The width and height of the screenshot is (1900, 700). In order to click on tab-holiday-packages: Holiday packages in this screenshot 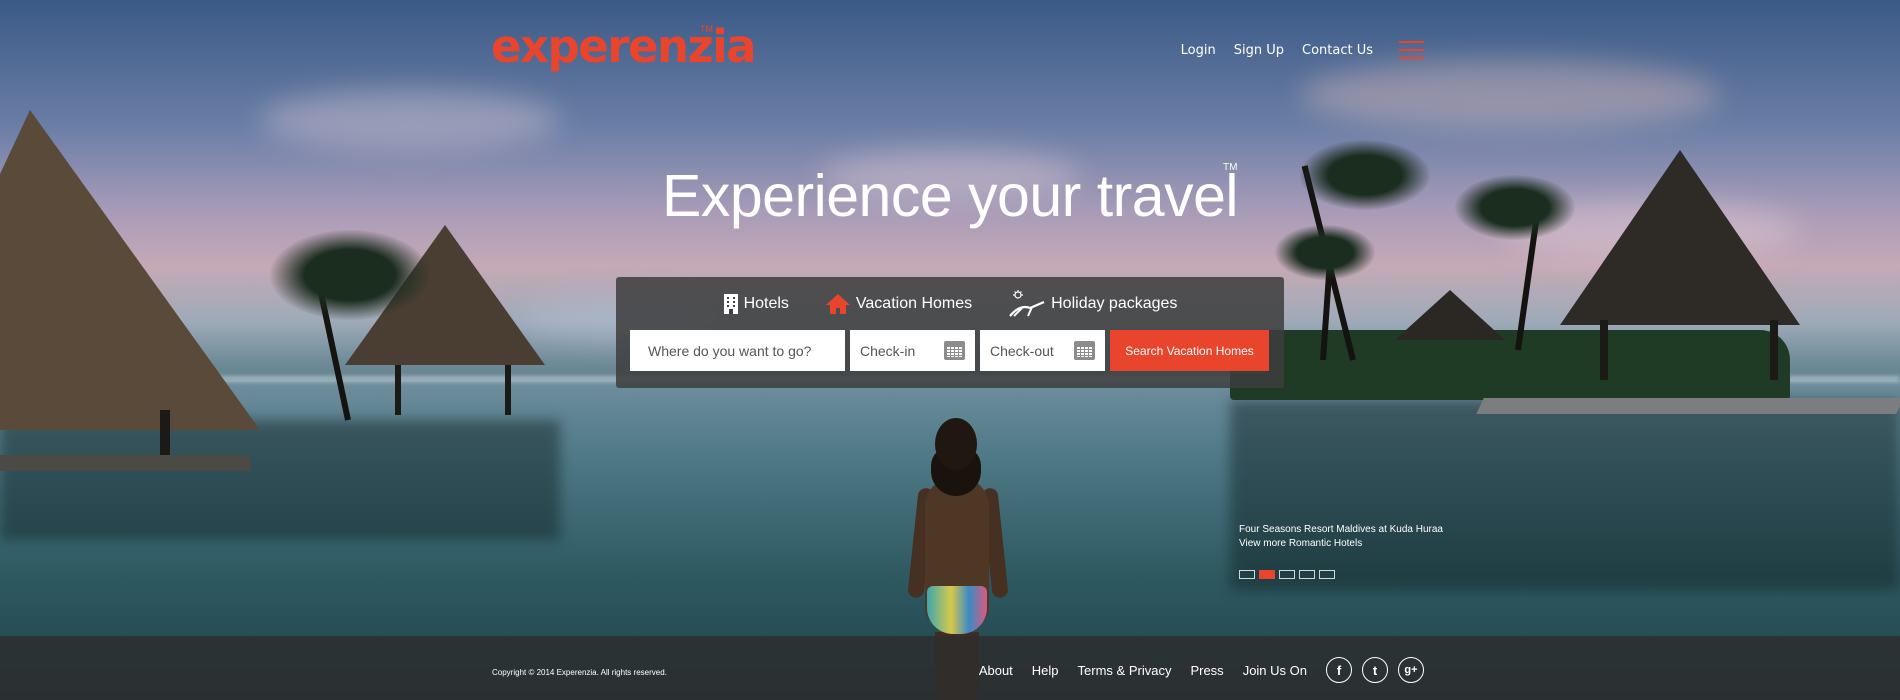, I will do `click(1092, 304)`.